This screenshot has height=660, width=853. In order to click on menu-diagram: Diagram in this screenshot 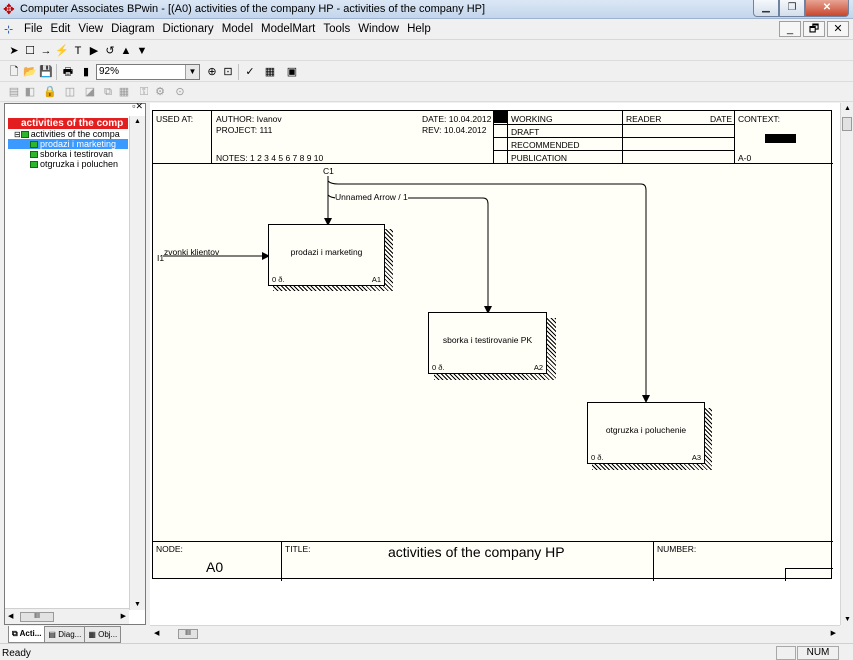, I will do `click(132, 29)`.